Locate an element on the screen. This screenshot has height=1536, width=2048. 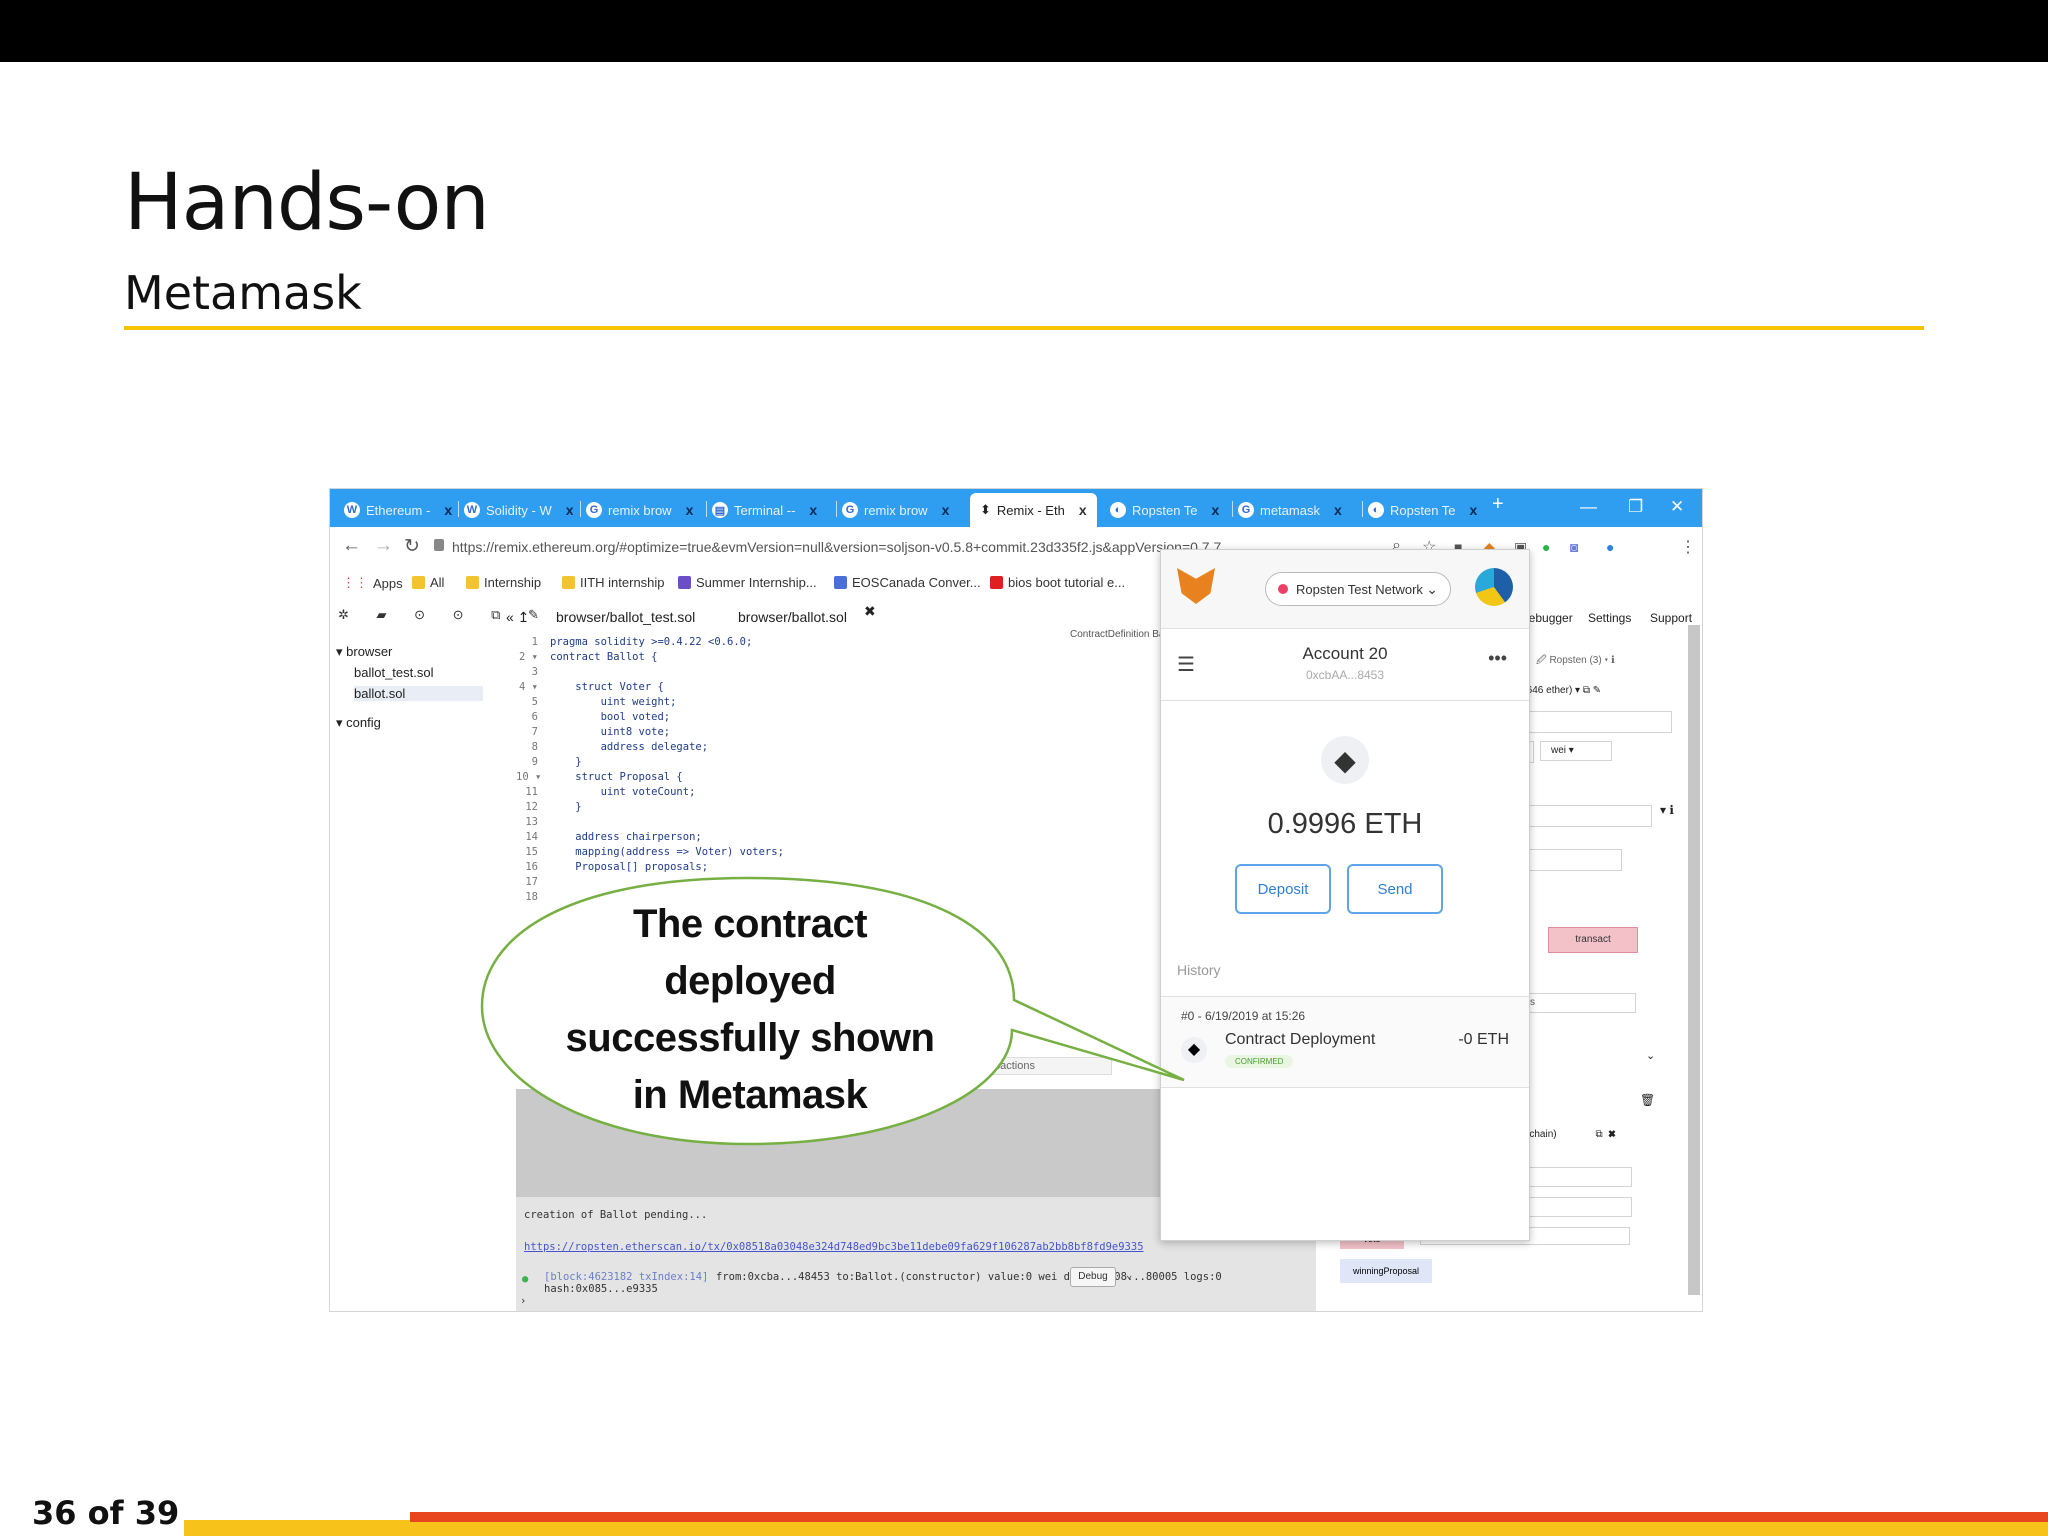
code-line: 5 uint weight; is located at coordinates (791, 702).